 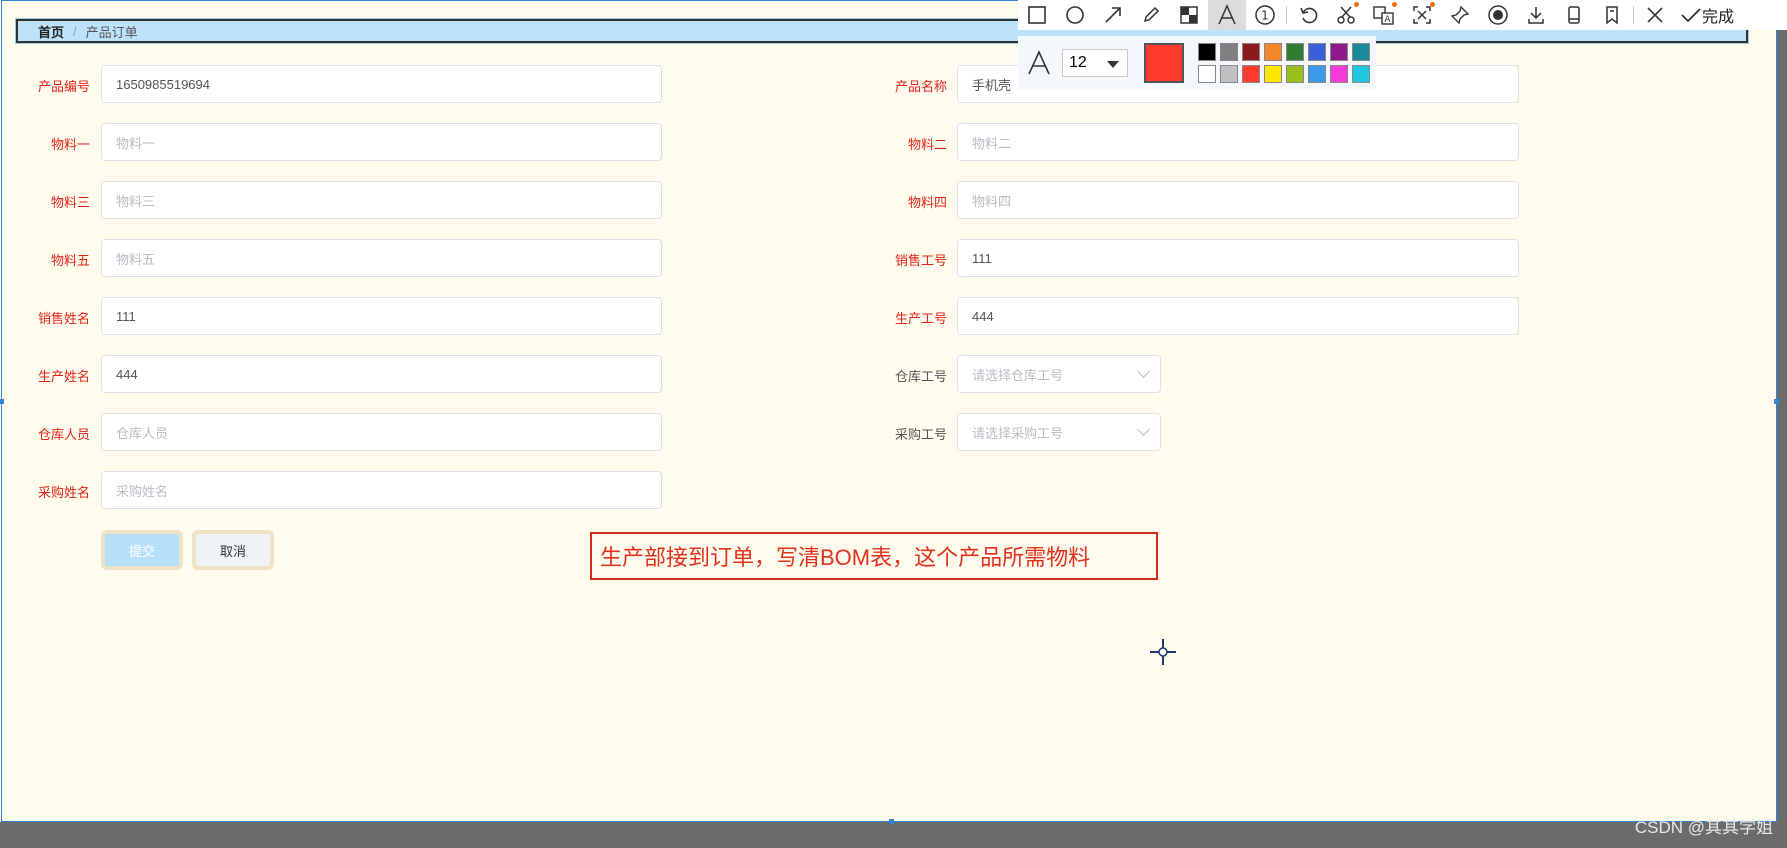 What do you see at coordinates (927, 144) in the screenshot?
I see `material2-label: 物料二` at bounding box center [927, 144].